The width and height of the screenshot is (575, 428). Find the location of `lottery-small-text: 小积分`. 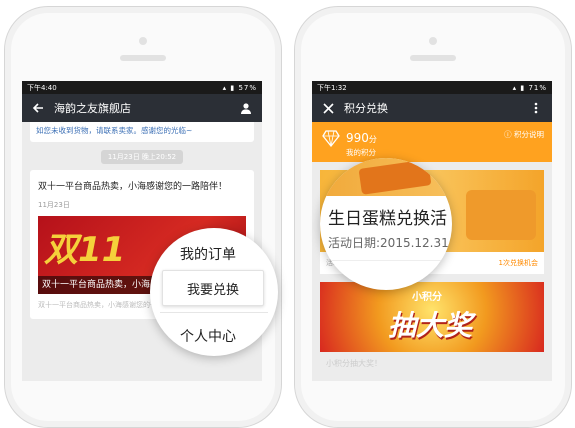

lottery-small-text: 小积分 is located at coordinates (427, 297).